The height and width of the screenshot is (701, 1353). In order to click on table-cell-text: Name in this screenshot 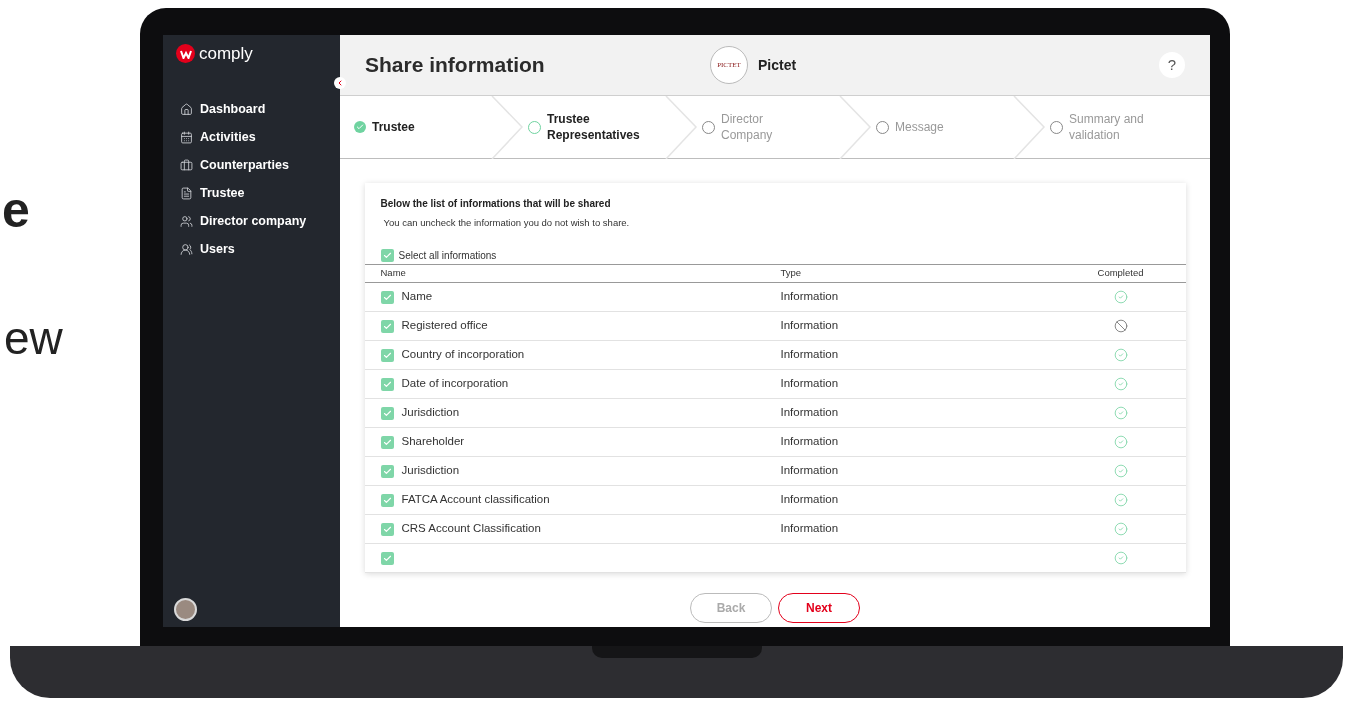, I will do `click(417, 297)`.